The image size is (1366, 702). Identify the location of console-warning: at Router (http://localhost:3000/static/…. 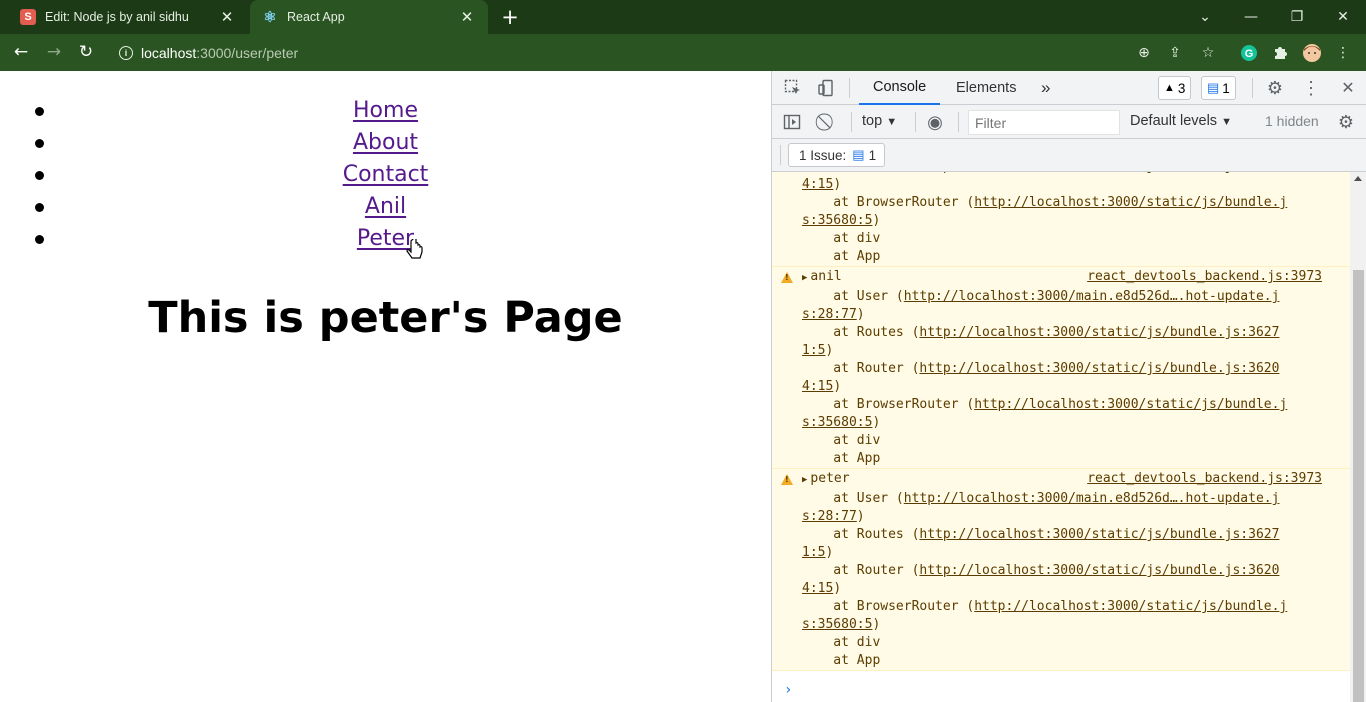
(1061, 219).